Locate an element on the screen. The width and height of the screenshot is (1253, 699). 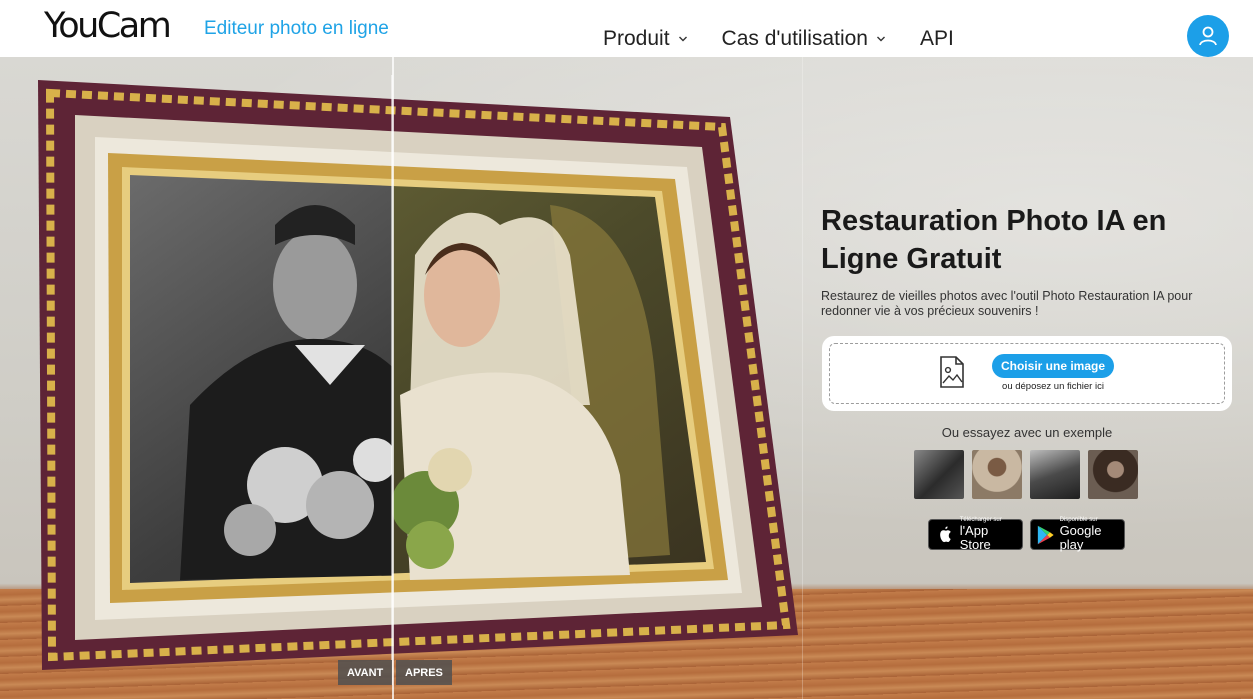
nav-cas-utilisation-label: Cas d'utilisation is located at coordinates (794, 38).